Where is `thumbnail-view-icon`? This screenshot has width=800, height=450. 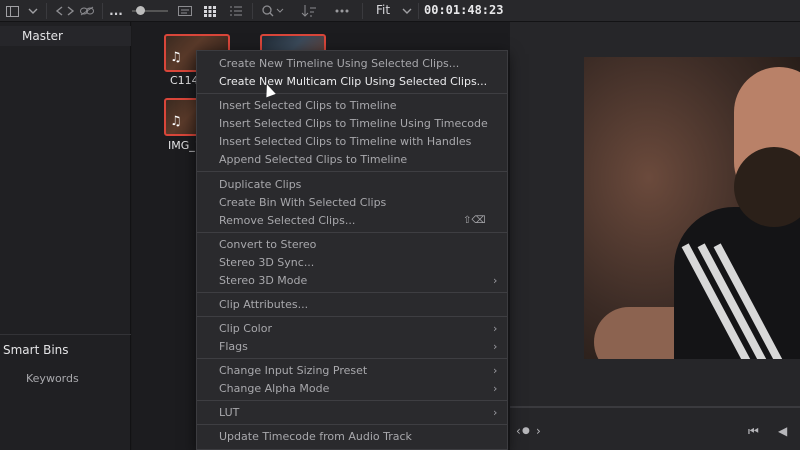 thumbnail-view-icon is located at coordinates (210, 11).